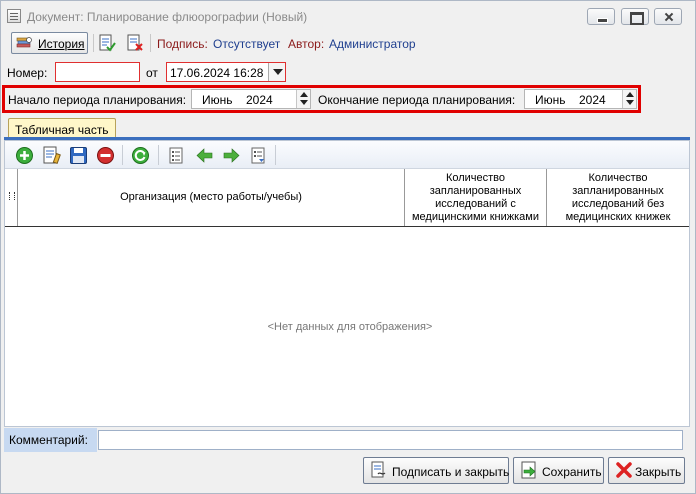 The height and width of the screenshot is (494, 696). I want to click on refresh-icon, so click(140, 155).